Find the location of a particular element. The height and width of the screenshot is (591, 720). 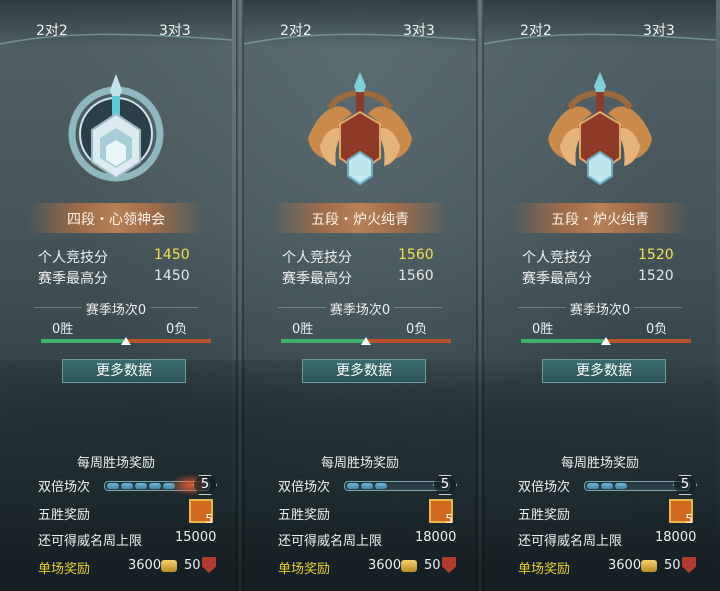

rank-plate: 四段・心领神会 is located at coordinates (116, 218).